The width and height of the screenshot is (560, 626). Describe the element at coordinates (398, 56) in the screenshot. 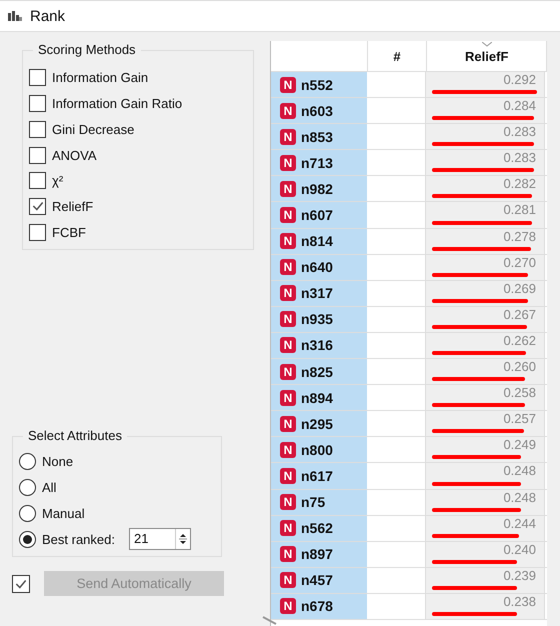

I see `column-header: #` at that location.